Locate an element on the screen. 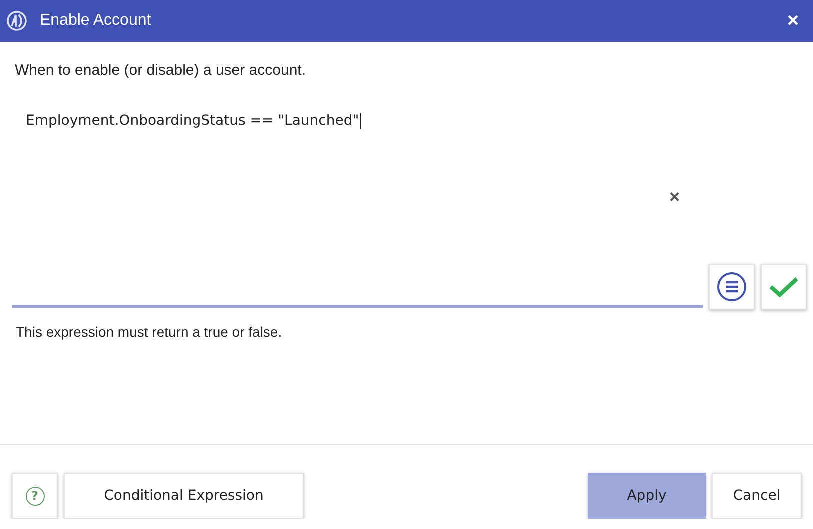 The width and height of the screenshot is (813, 529). list-circle-icon is located at coordinates (732, 287).